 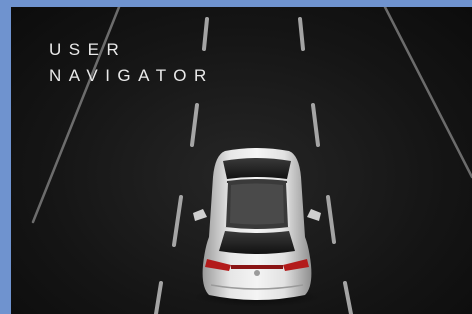 I want to click on right-road-edge, so click(x=427, y=93).